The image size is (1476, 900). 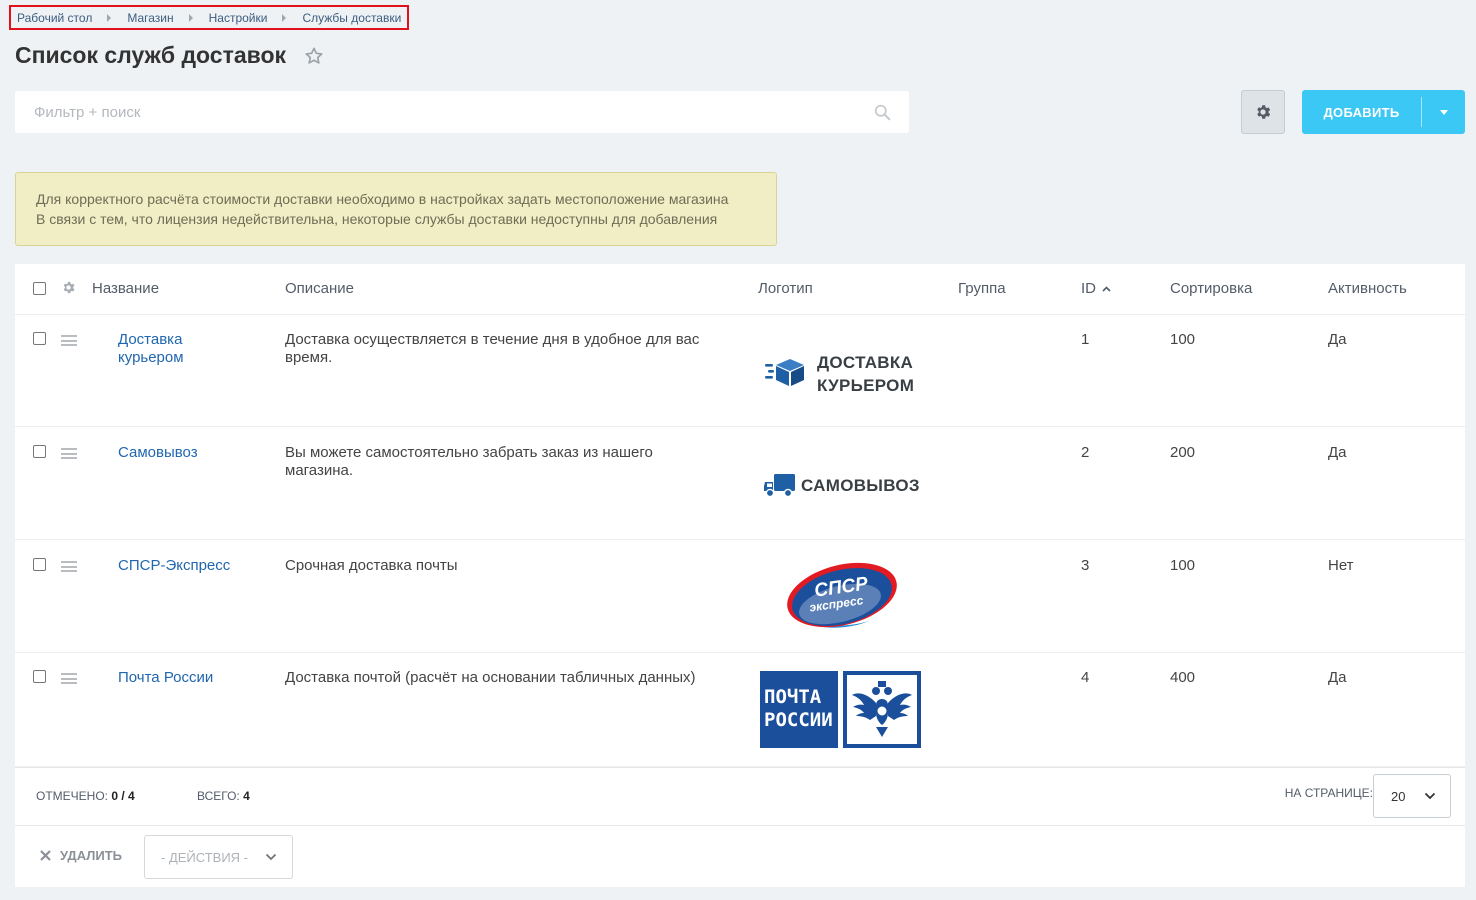 What do you see at coordinates (238, 18) in the screenshot?
I see `breadcrumb-settings: Настройки` at bounding box center [238, 18].